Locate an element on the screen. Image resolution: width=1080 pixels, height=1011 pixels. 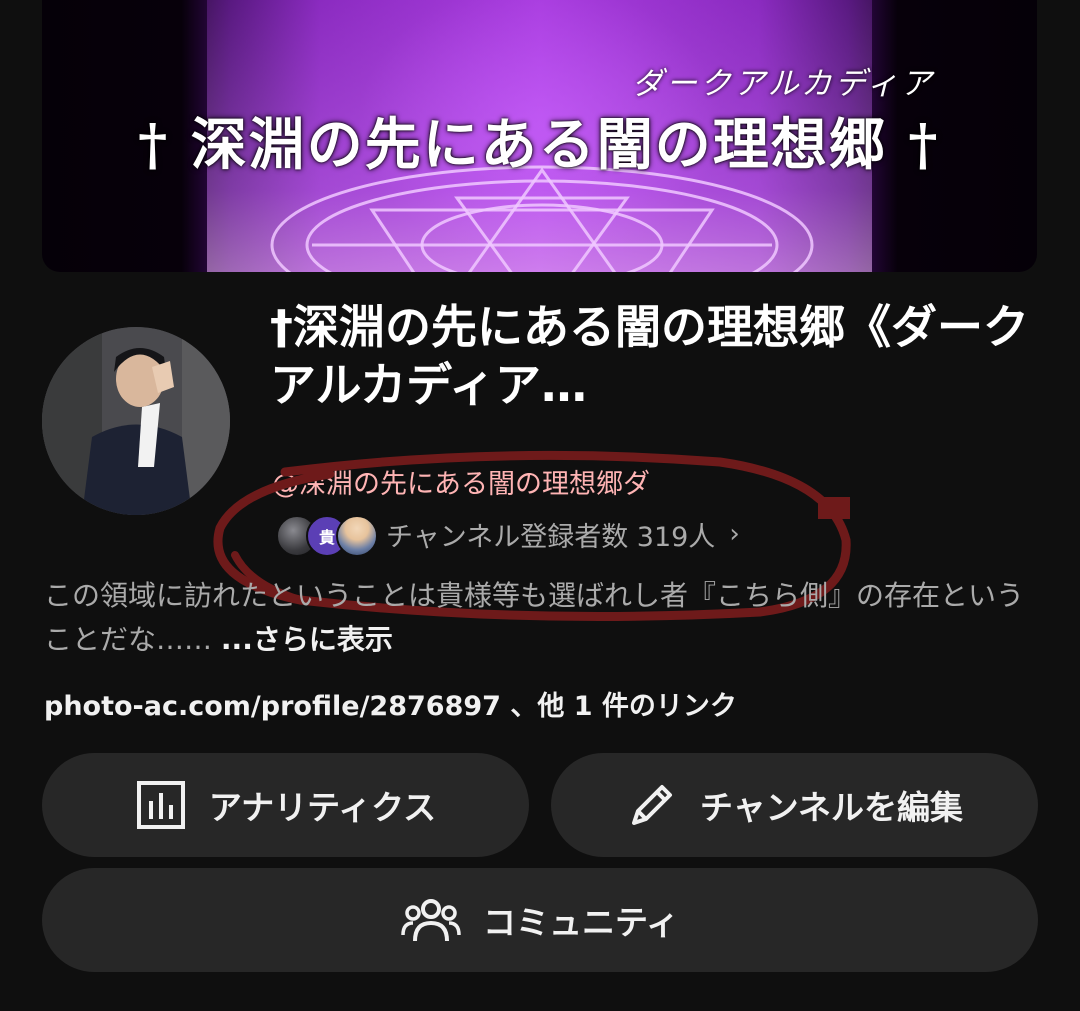
analytics-button: アナリティクス is located at coordinates (285, 805).